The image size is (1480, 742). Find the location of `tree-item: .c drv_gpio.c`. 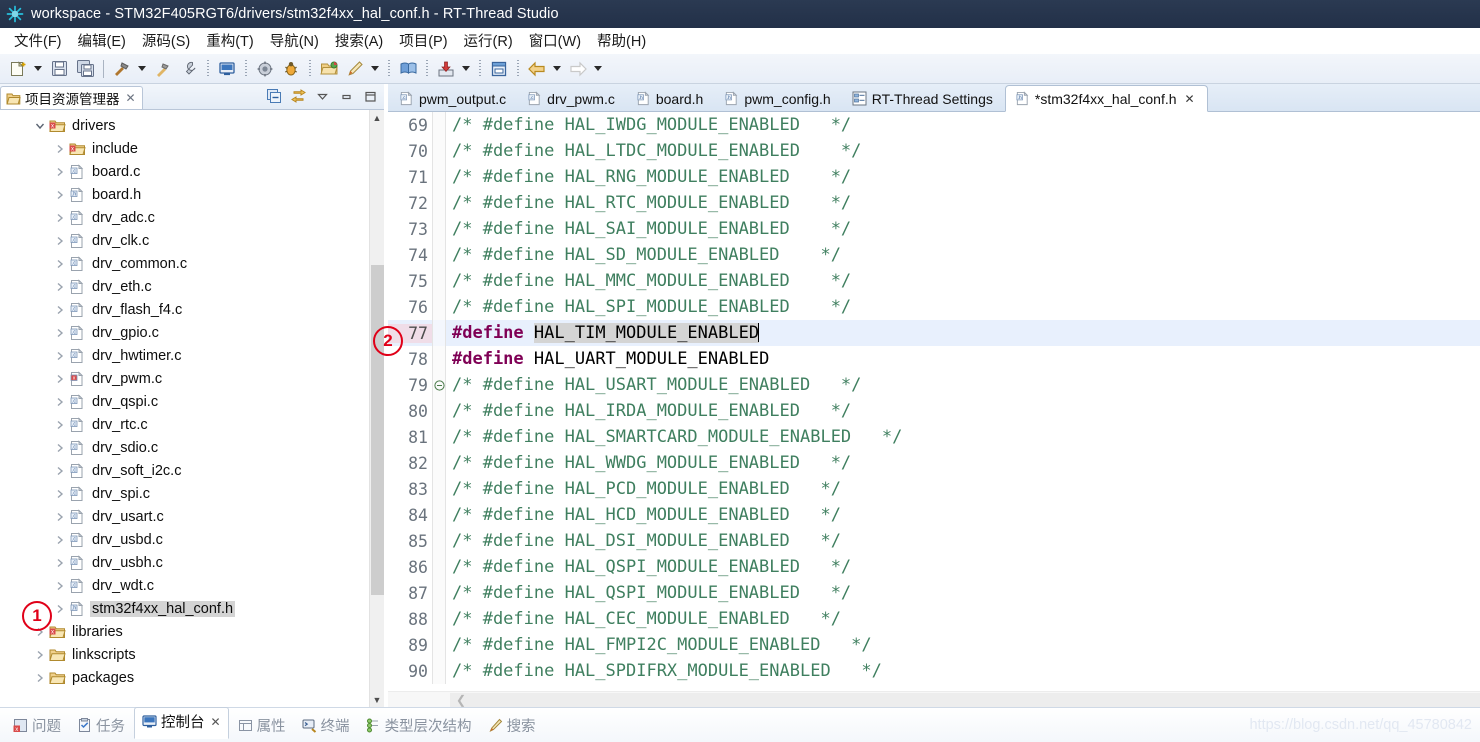

tree-item: .c drv_gpio.c is located at coordinates (192, 332).